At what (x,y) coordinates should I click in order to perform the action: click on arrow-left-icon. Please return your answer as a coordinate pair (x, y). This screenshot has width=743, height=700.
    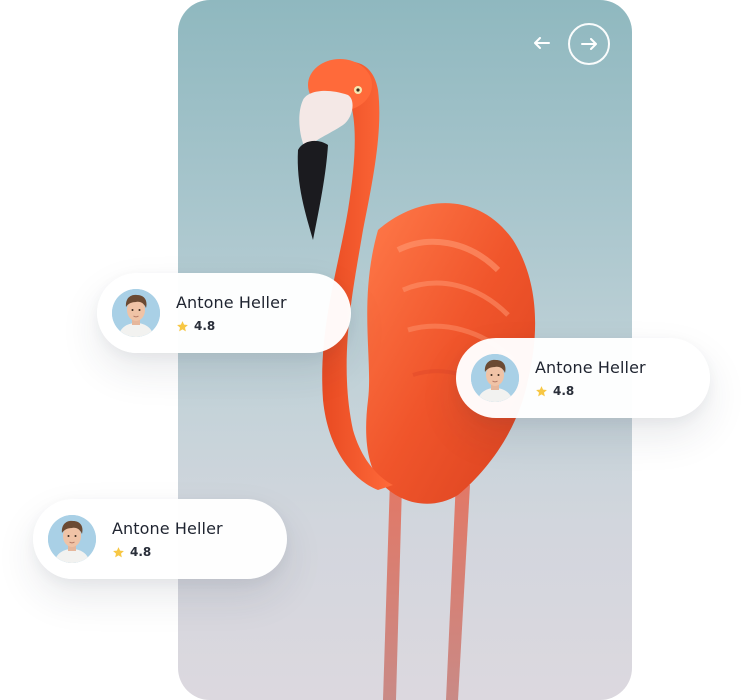
    Looking at the image, I should click on (542, 43).